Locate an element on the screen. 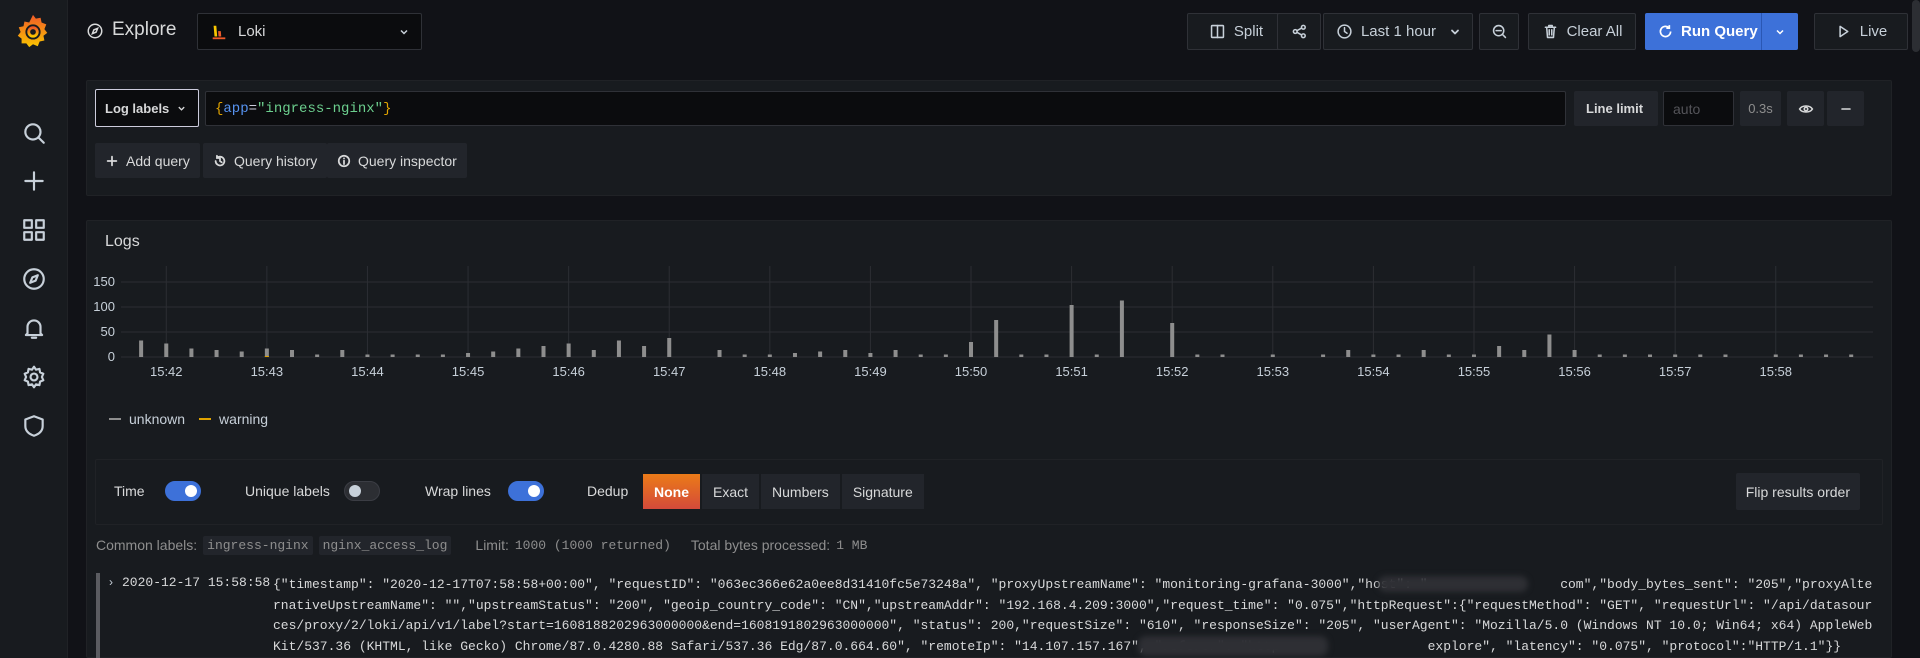 This screenshot has width=1920, height=658. shield-icon is located at coordinates (34, 426).